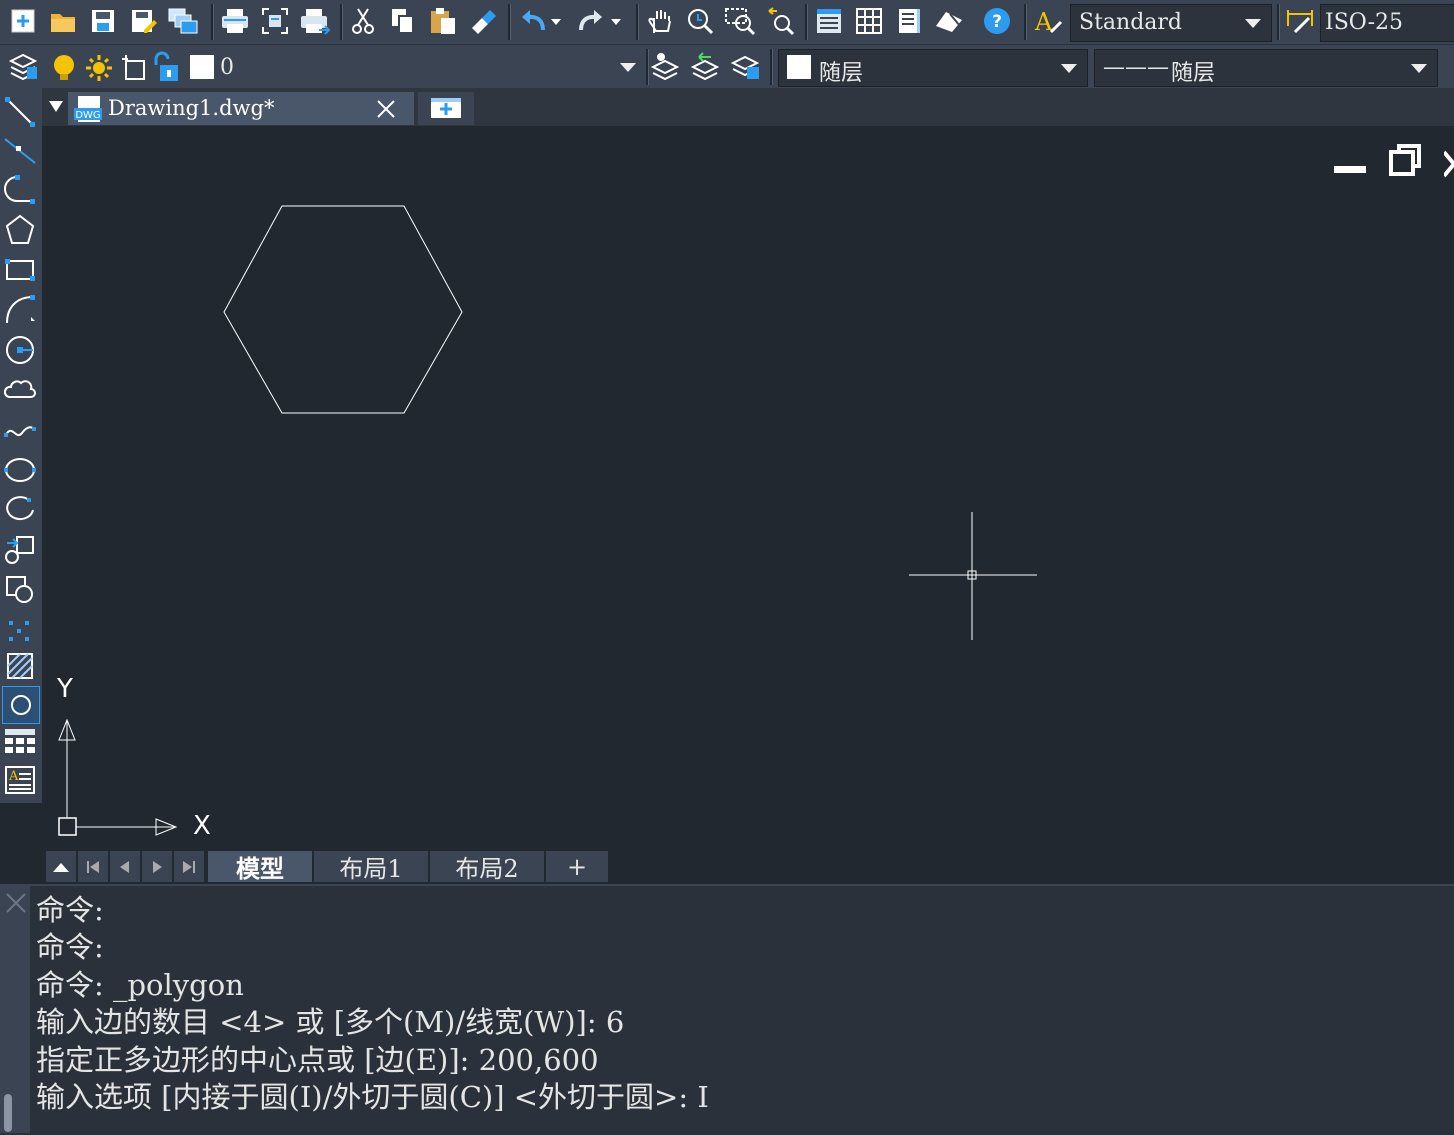 This screenshot has height=1135, width=1454. I want to click on make-current-layer-icon, so click(665, 66).